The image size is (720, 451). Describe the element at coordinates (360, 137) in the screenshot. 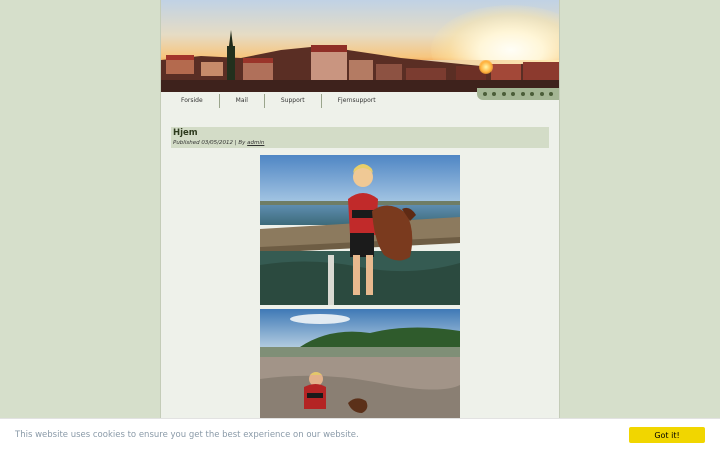

I see `post-header: Hjem Published 03/05/2012 | By admin` at that location.